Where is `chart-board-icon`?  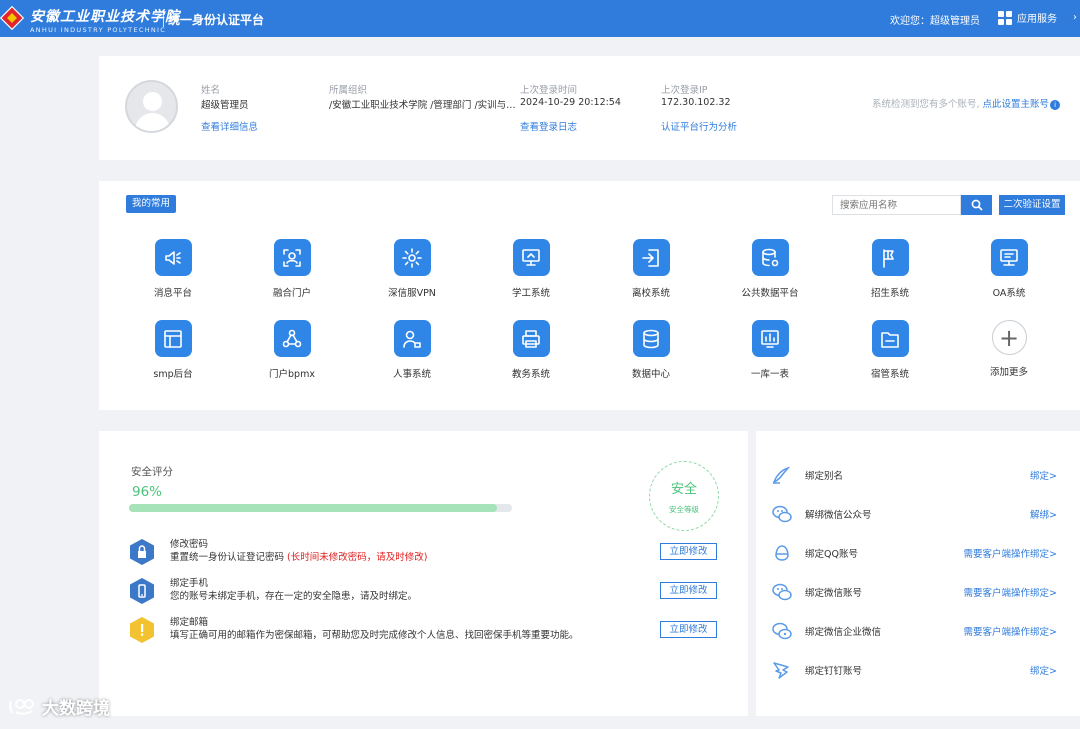 chart-board-icon is located at coordinates (770, 338).